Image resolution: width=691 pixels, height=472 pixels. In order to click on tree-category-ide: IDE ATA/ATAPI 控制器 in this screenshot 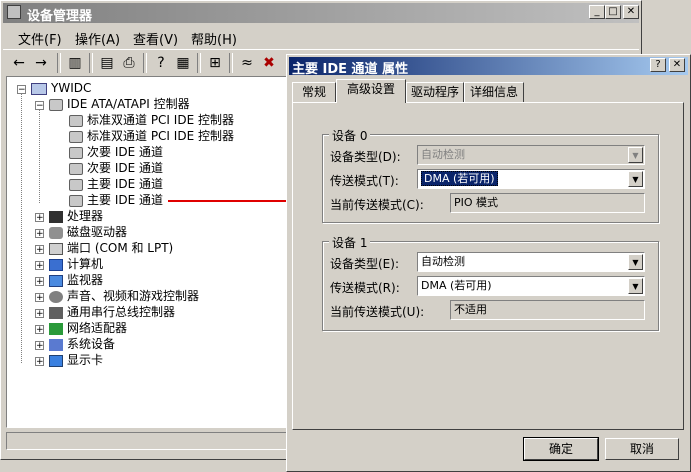, I will do `click(119, 104)`.